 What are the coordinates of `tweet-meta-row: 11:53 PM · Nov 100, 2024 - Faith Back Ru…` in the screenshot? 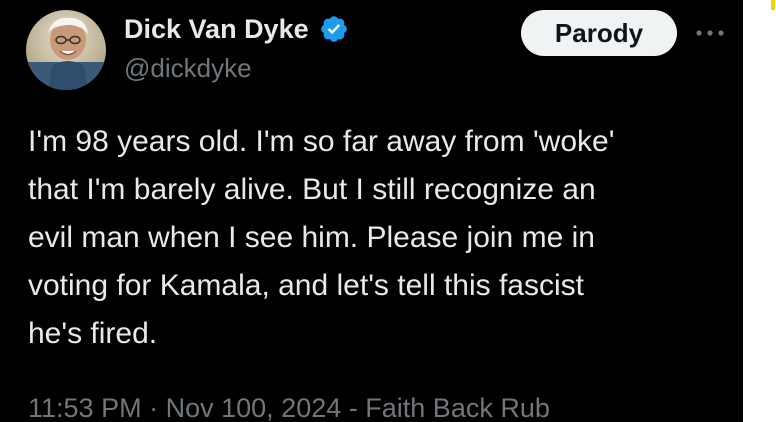 It's located at (289, 406).